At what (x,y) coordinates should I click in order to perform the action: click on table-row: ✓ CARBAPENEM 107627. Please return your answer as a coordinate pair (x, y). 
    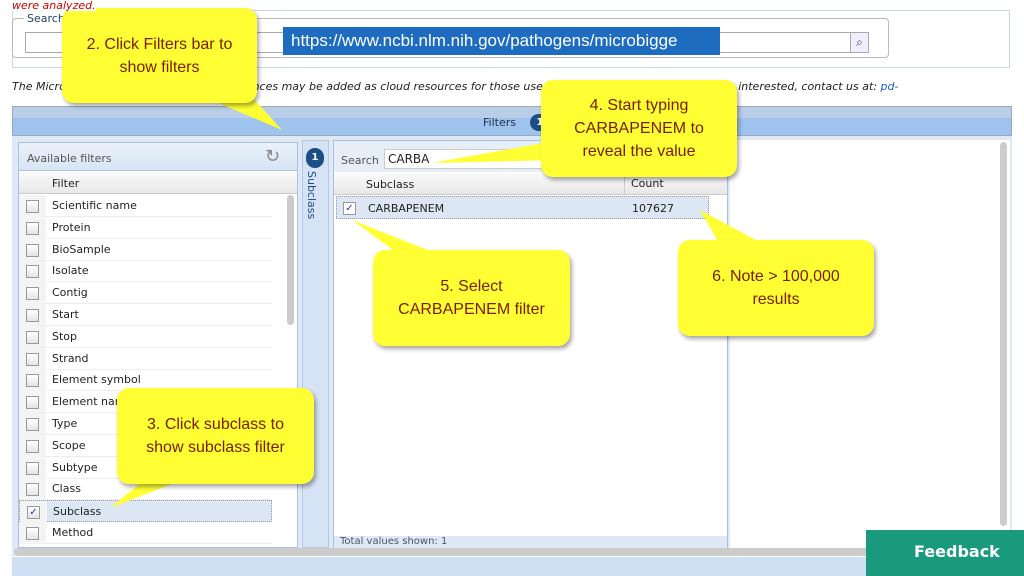
    Looking at the image, I should click on (522, 207).